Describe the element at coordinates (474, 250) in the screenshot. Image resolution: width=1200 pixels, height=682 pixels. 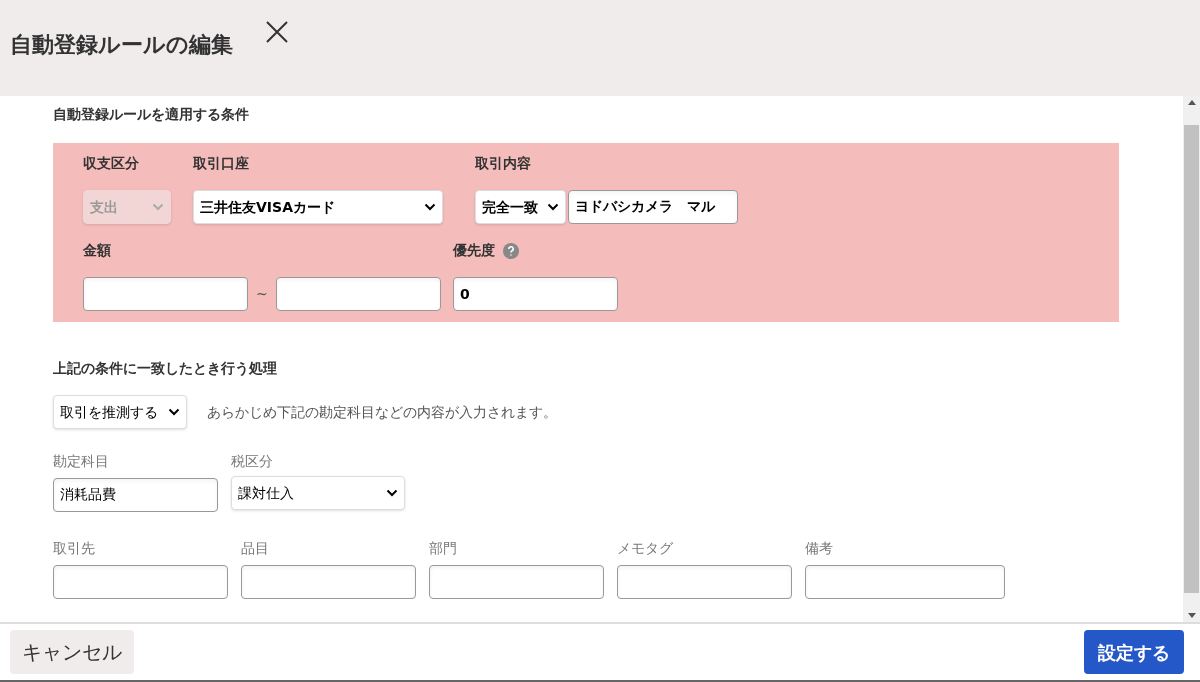
I see `field-label: 優先度` at that location.